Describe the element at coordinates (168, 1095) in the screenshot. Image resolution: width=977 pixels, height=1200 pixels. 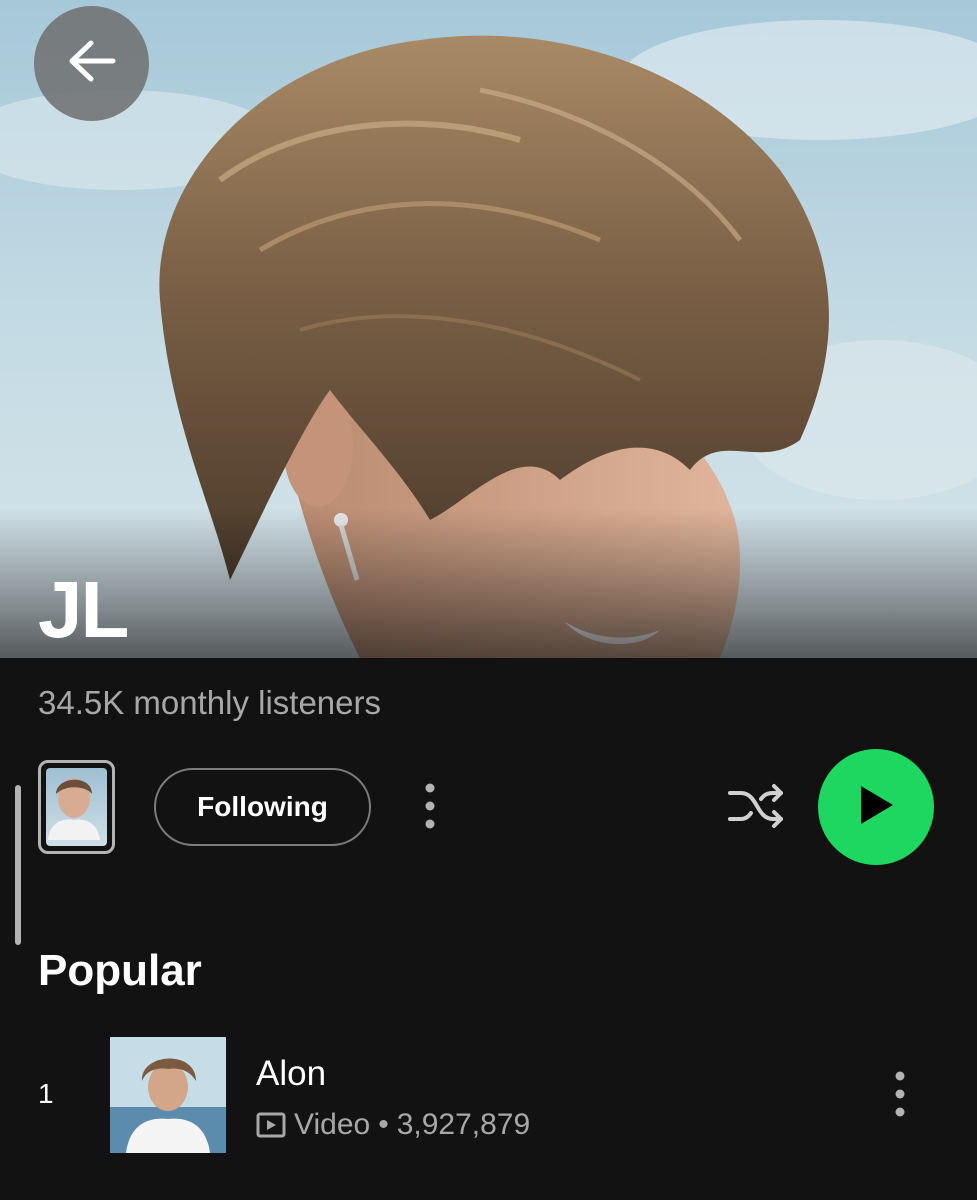
I see `track-artwork` at that location.